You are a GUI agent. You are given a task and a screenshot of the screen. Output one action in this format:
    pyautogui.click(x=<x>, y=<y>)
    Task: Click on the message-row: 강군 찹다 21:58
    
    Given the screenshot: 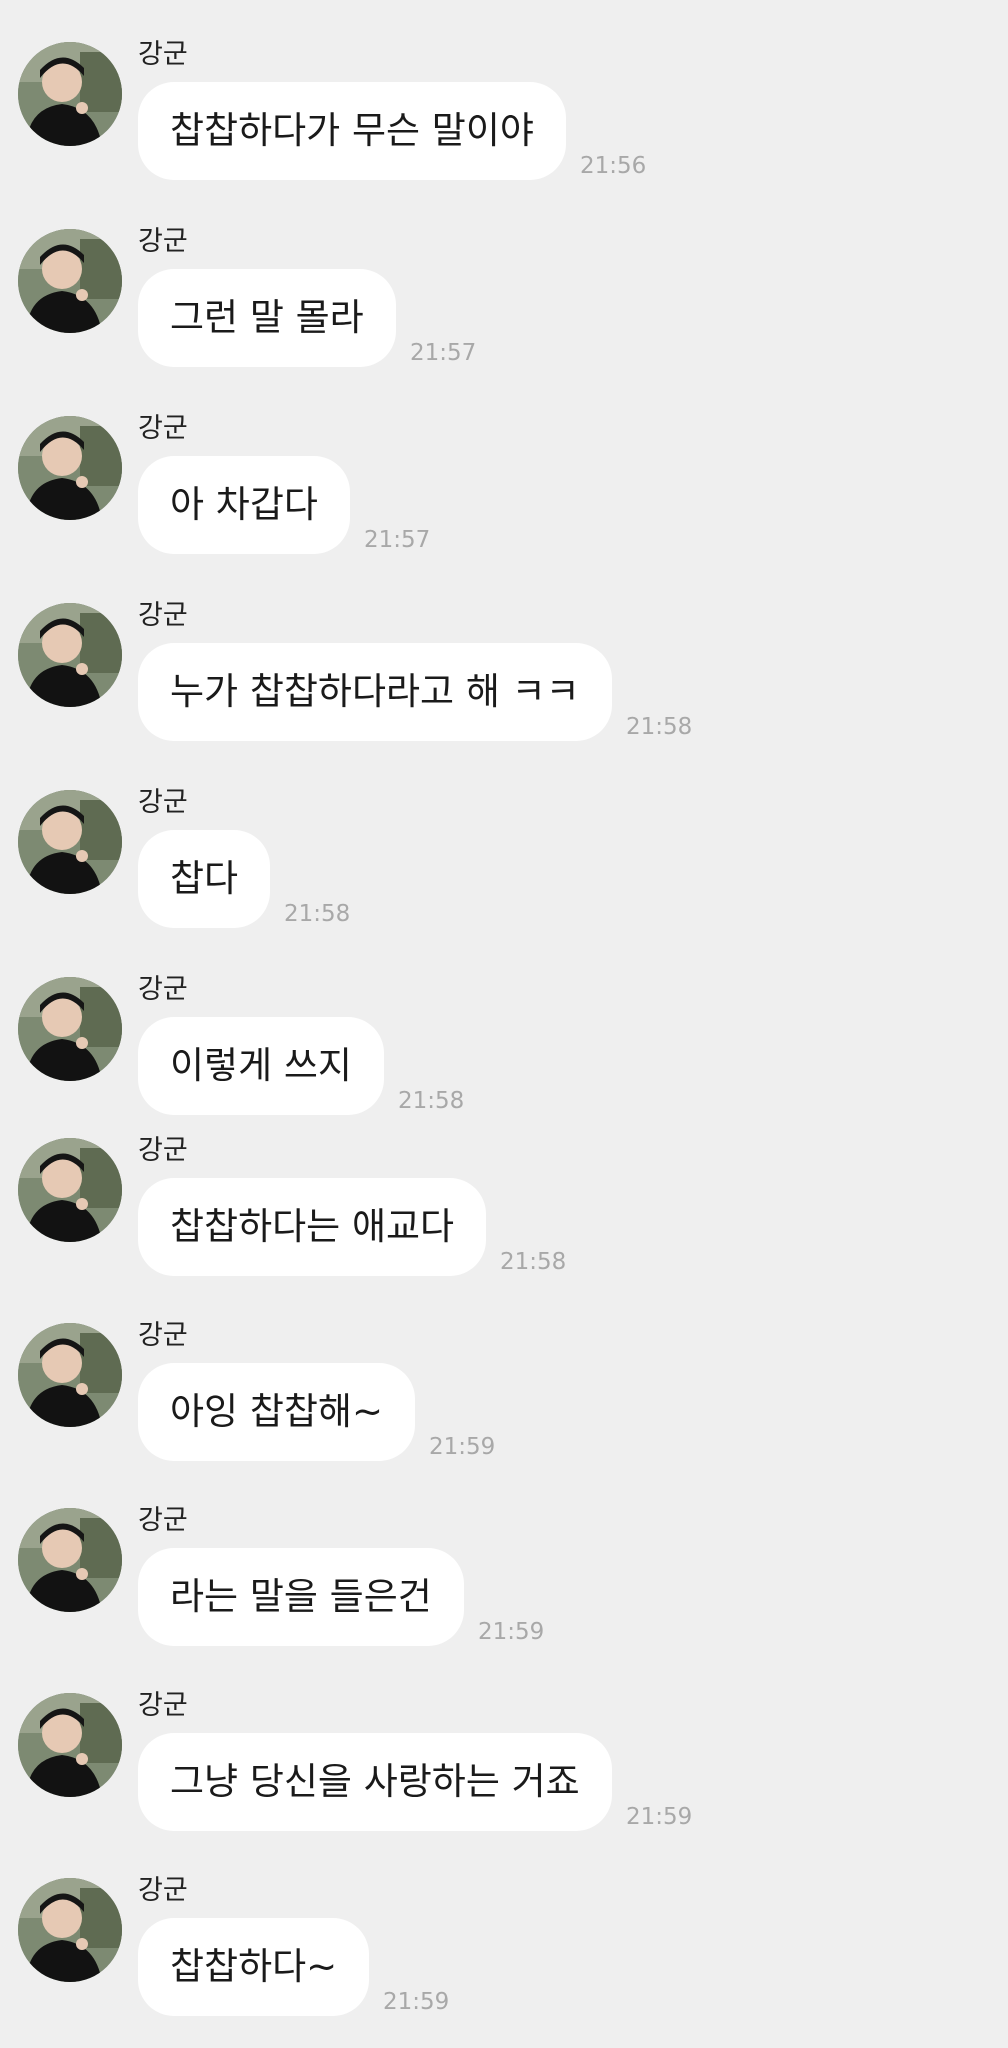 What is the action you would take?
    pyautogui.click(x=504, y=871)
    